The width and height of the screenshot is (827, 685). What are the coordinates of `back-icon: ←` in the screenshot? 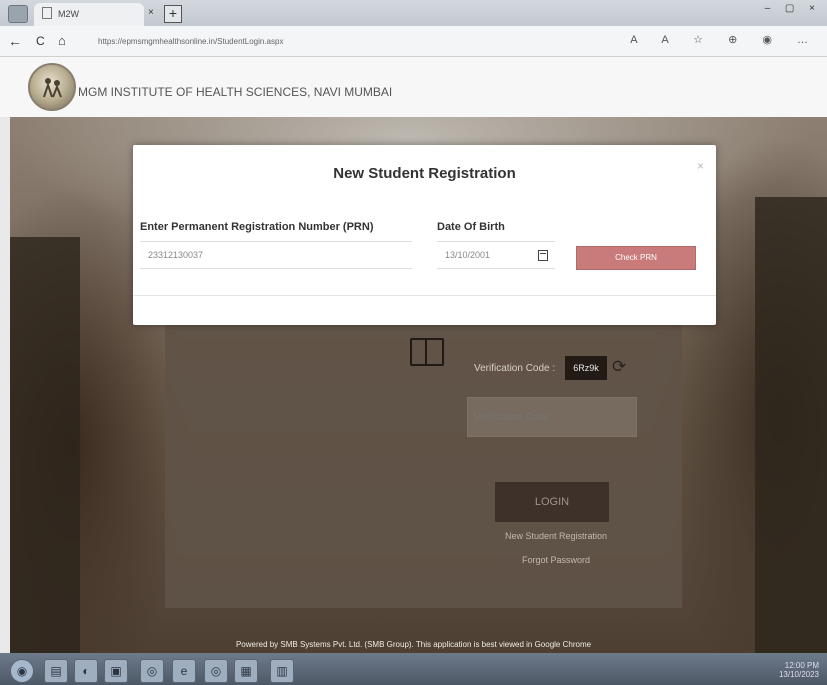 It's located at (15, 41).